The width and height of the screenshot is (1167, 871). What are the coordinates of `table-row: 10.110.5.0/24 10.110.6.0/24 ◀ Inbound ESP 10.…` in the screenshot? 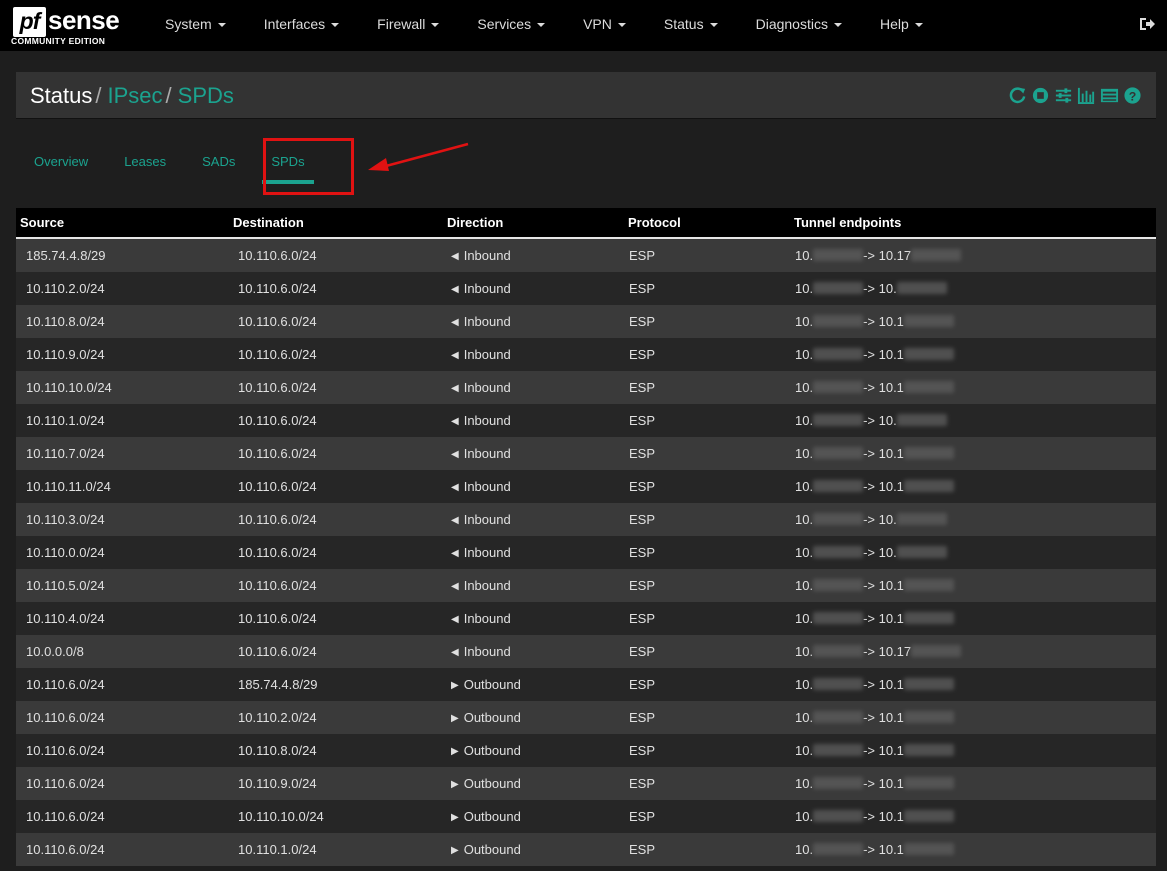 It's located at (586, 585).